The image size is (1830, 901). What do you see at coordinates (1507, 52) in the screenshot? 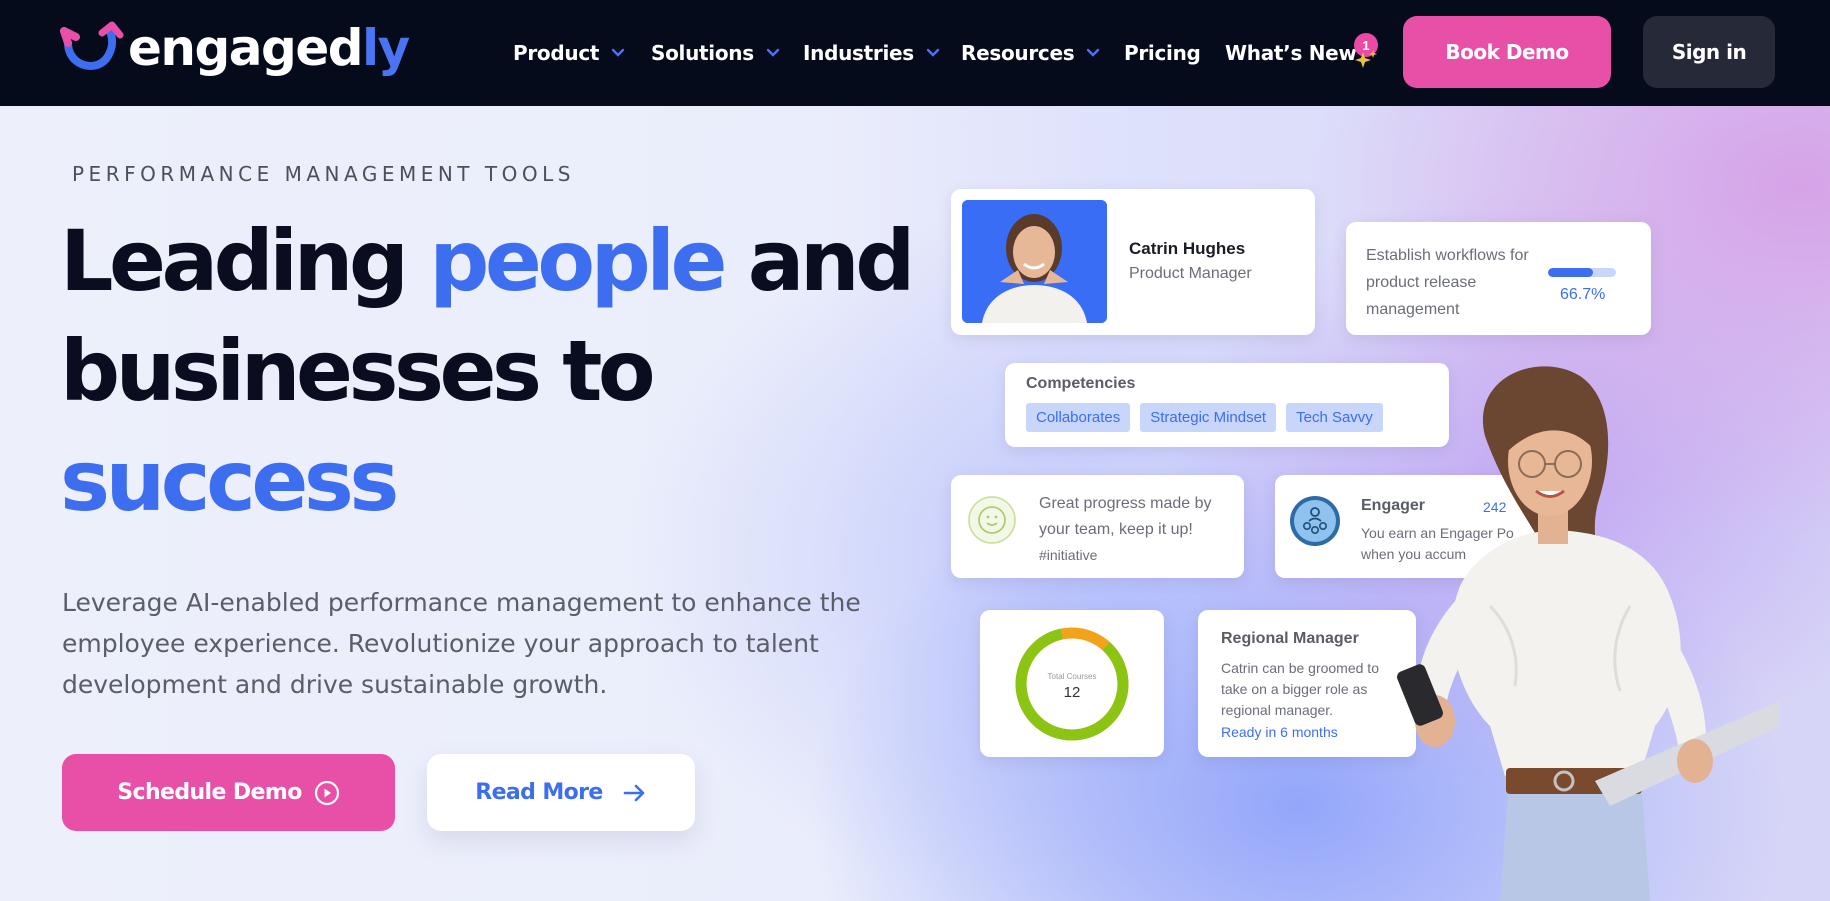
I see `book-demo-button: Book Demo` at bounding box center [1507, 52].